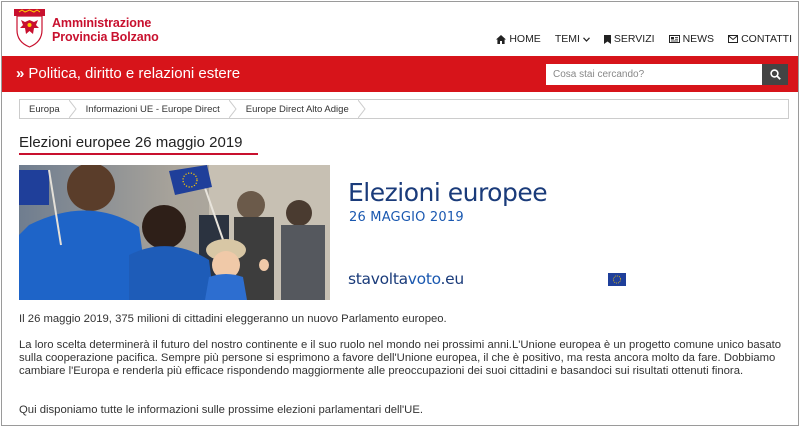  Describe the element at coordinates (452, 279) in the screenshot. I see `promo-url-part3: .eu` at that location.